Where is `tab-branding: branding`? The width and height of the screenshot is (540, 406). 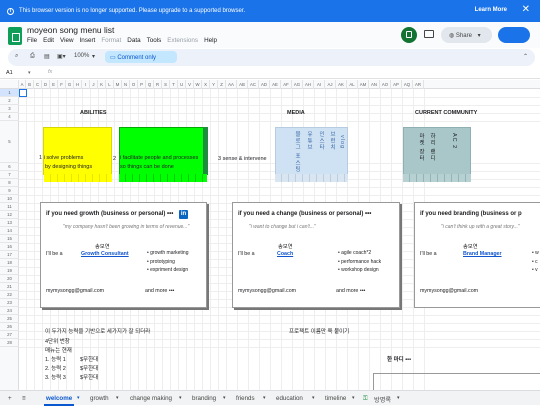 tab-branding: branding is located at coordinates (204, 398).